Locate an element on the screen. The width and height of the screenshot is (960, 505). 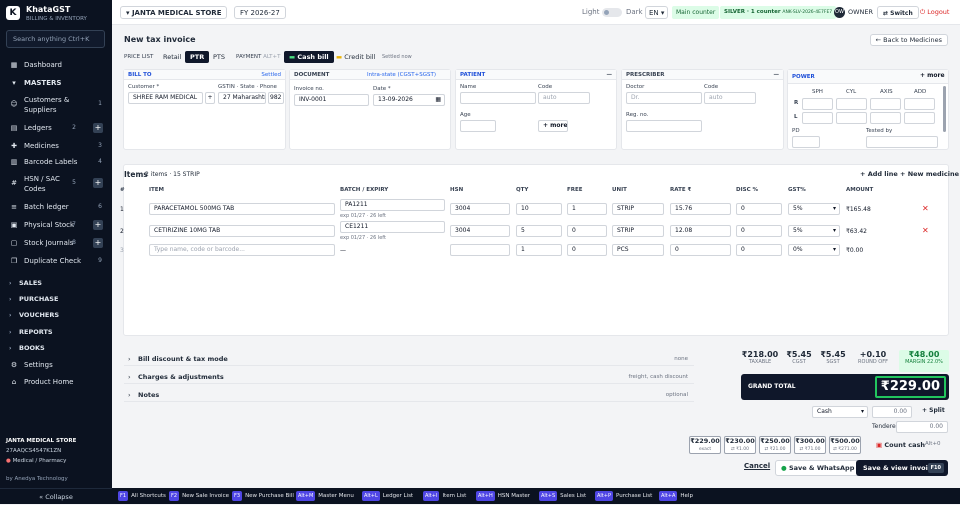
sidebar-item-batch-ledger: ≡ Batch ledger 6 is located at coordinates (56, 207).